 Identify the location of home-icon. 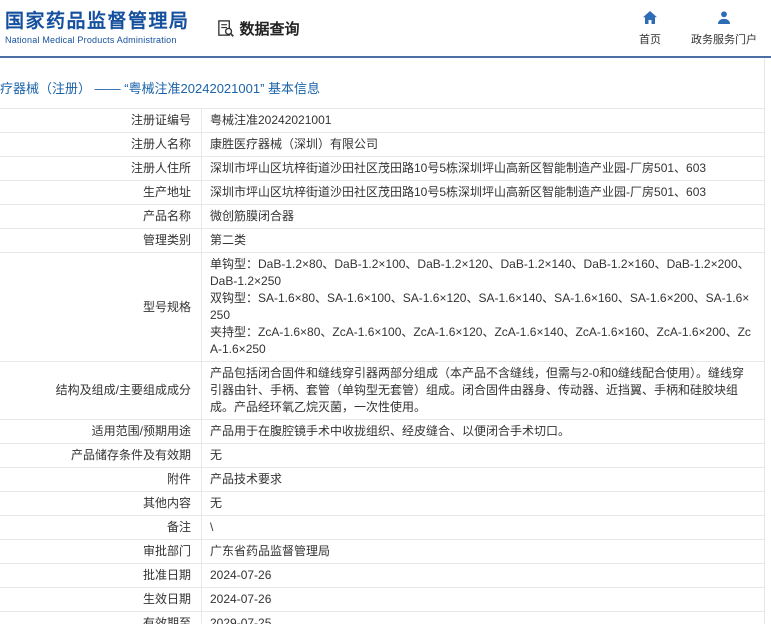
(650, 19).